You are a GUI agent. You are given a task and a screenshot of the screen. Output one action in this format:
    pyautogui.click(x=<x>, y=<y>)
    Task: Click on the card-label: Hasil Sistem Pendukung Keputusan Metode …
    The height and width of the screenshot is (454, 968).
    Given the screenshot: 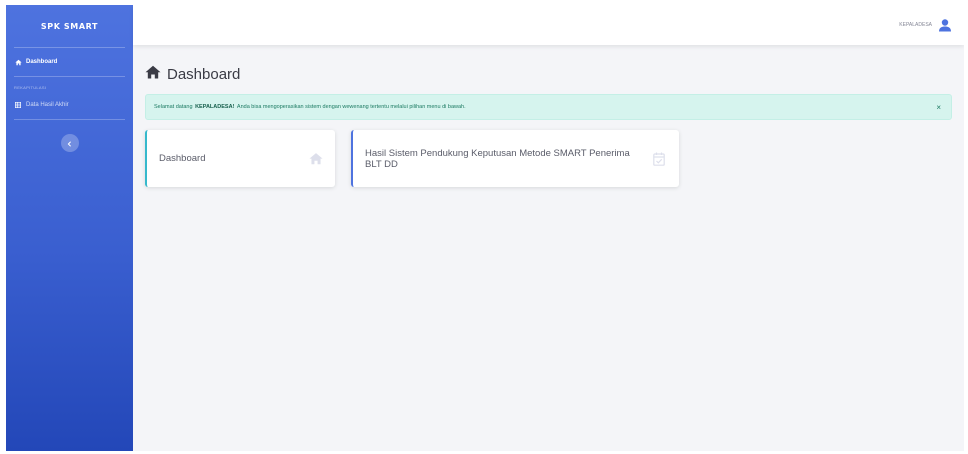 What is the action you would take?
    pyautogui.click(x=497, y=158)
    